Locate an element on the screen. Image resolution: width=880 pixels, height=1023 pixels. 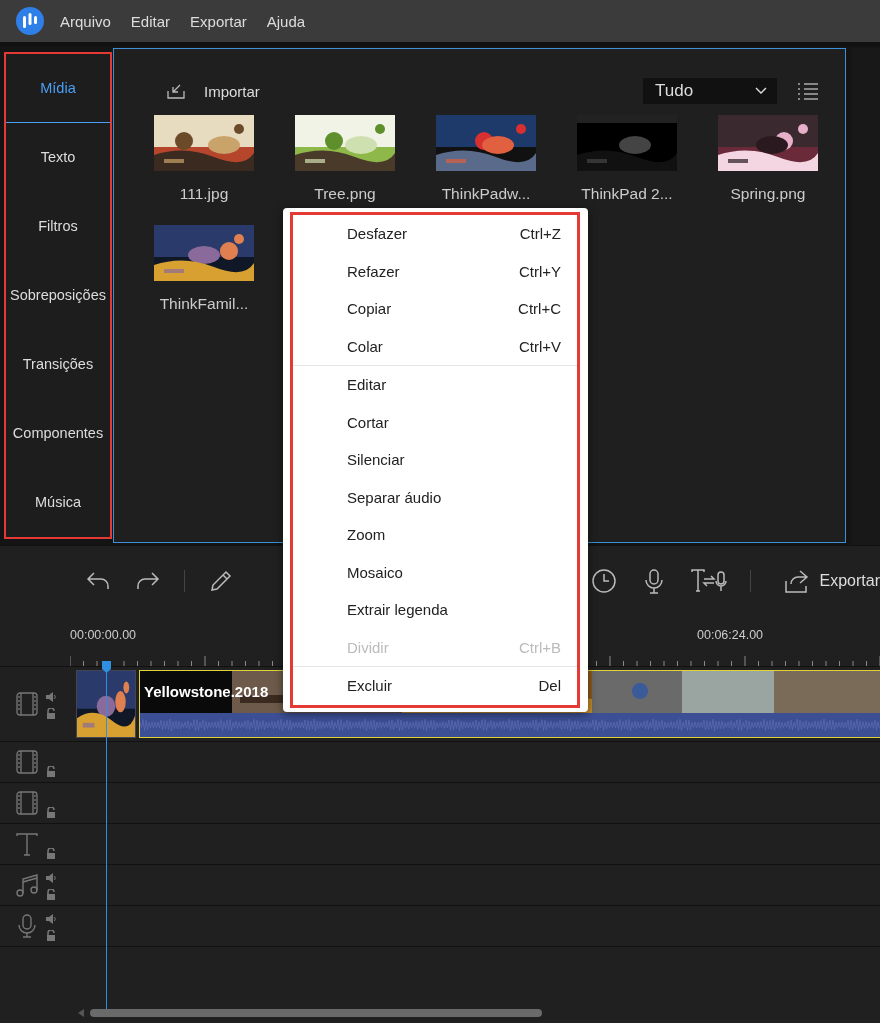
time-label: 00:06:24.00 is located at coordinates (730, 635).